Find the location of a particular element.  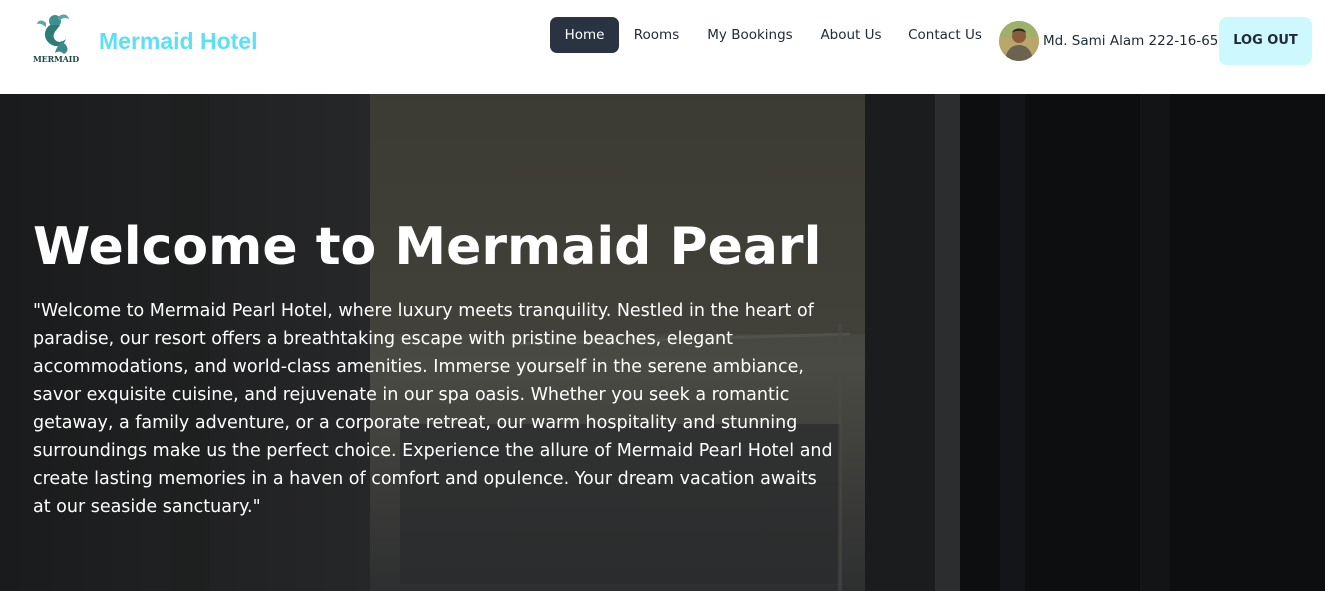

nav-contact-us: Contact Us is located at coordinates (945, 35).